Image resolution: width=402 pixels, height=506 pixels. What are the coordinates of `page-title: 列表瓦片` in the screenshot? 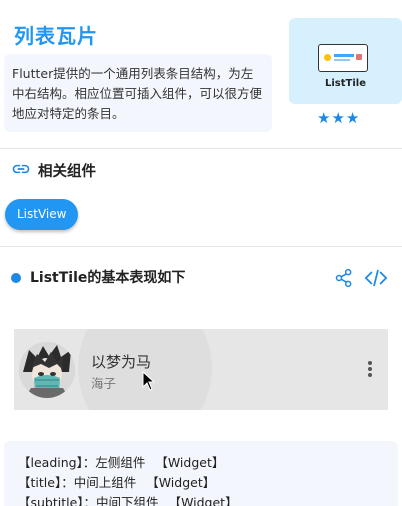 It's located at (56, 36).